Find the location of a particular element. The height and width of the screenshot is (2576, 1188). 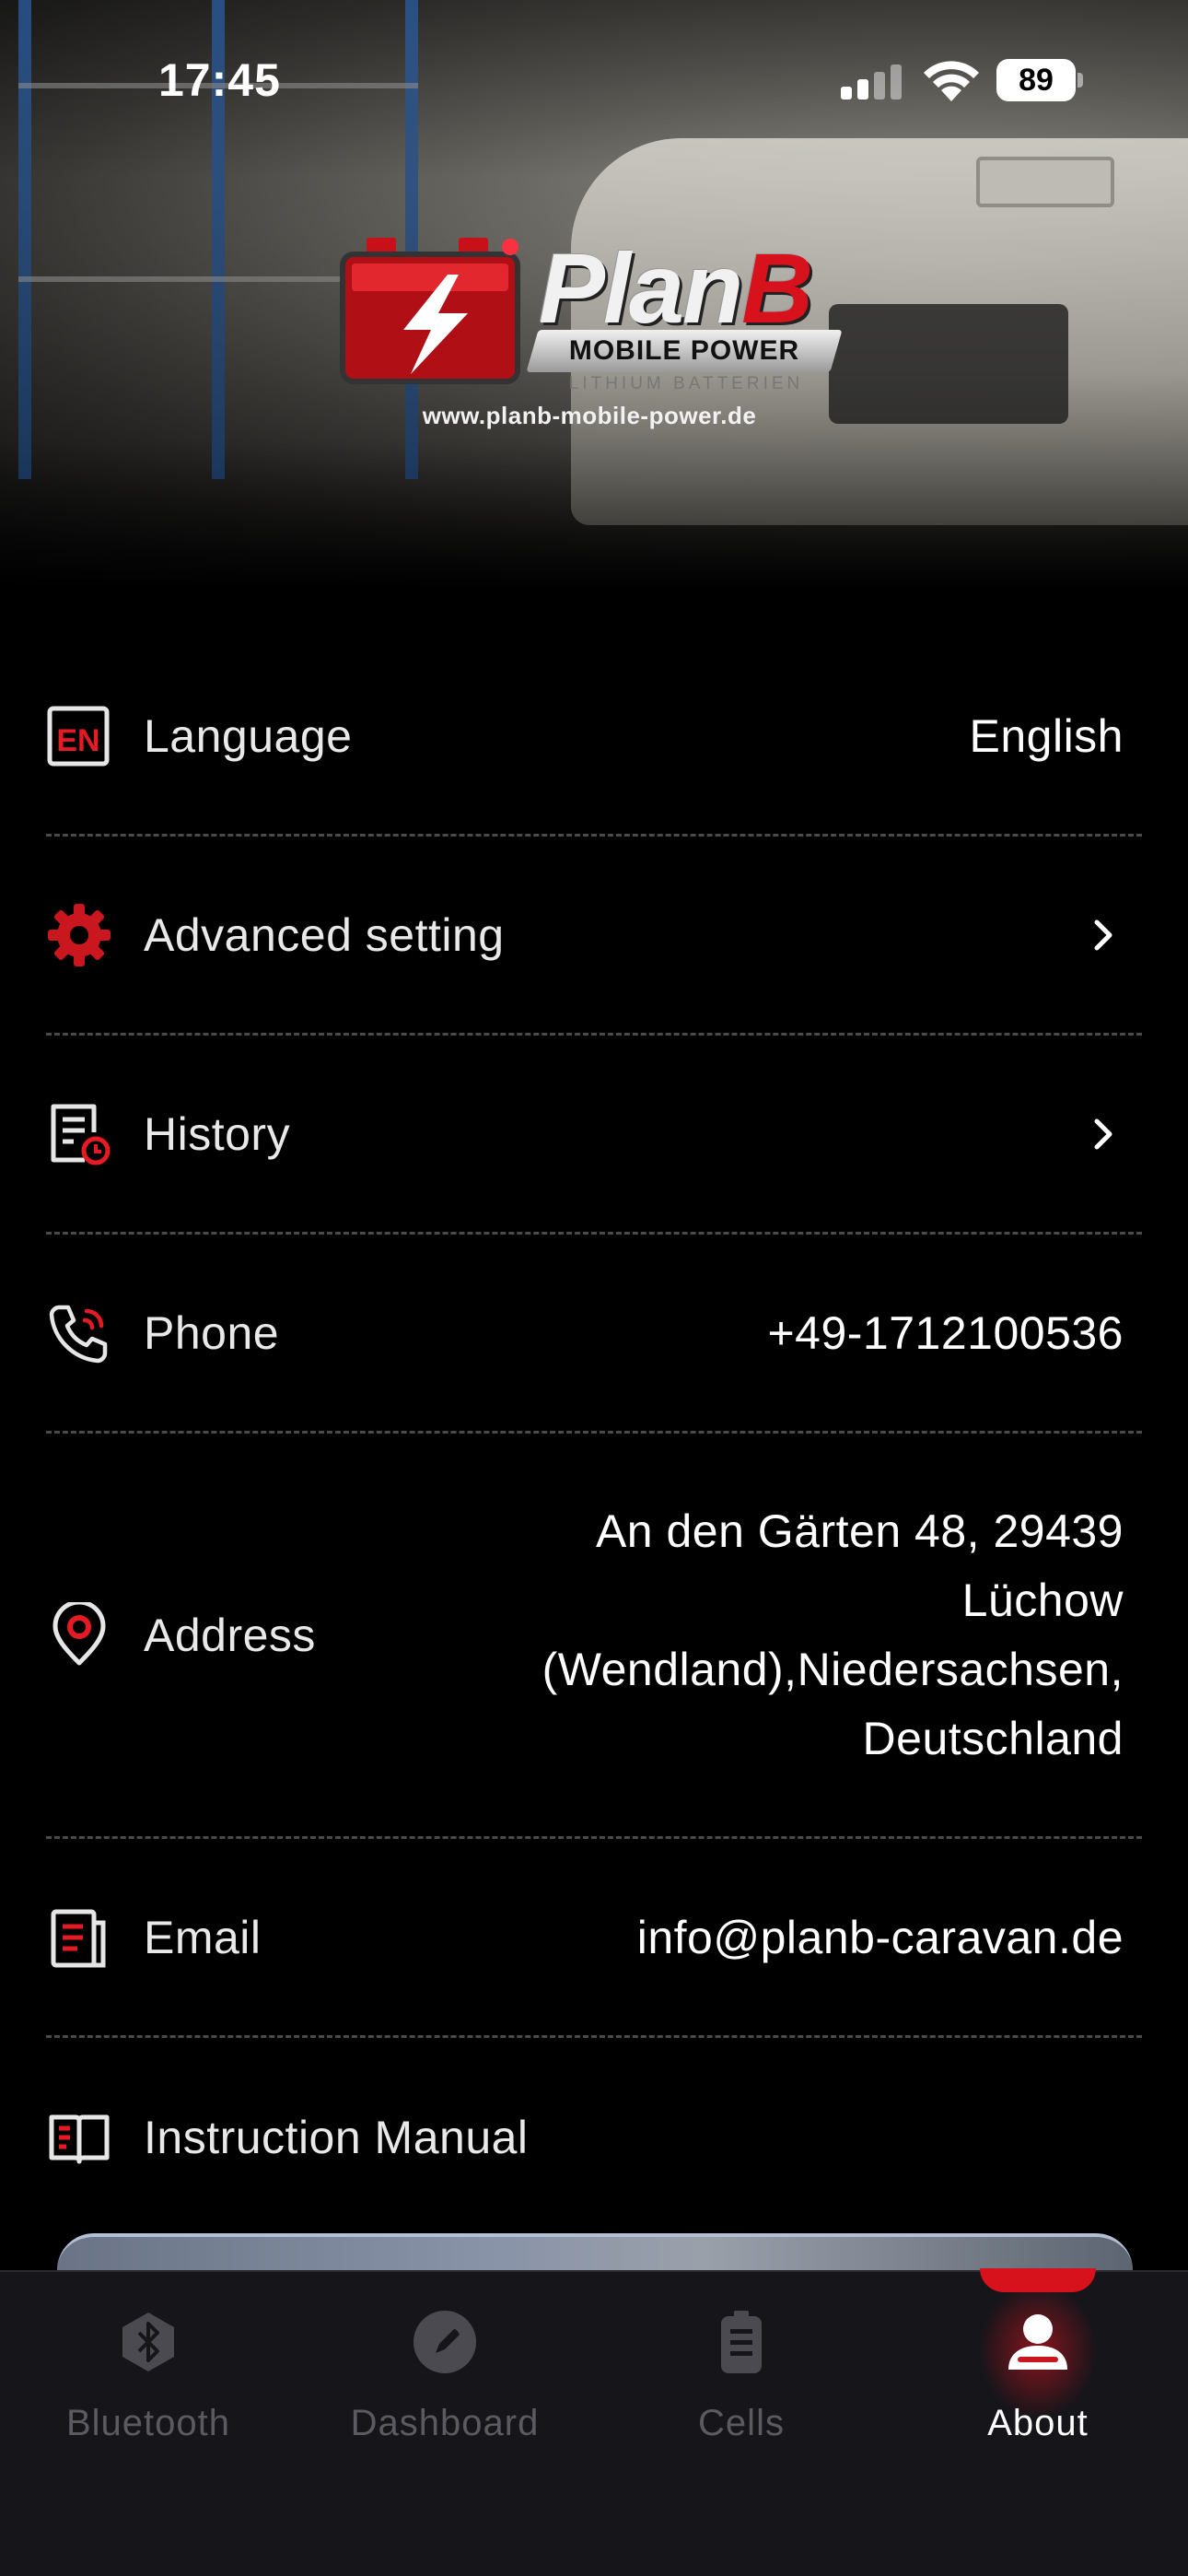

phone-icon is located at coordinates (79, 1333).